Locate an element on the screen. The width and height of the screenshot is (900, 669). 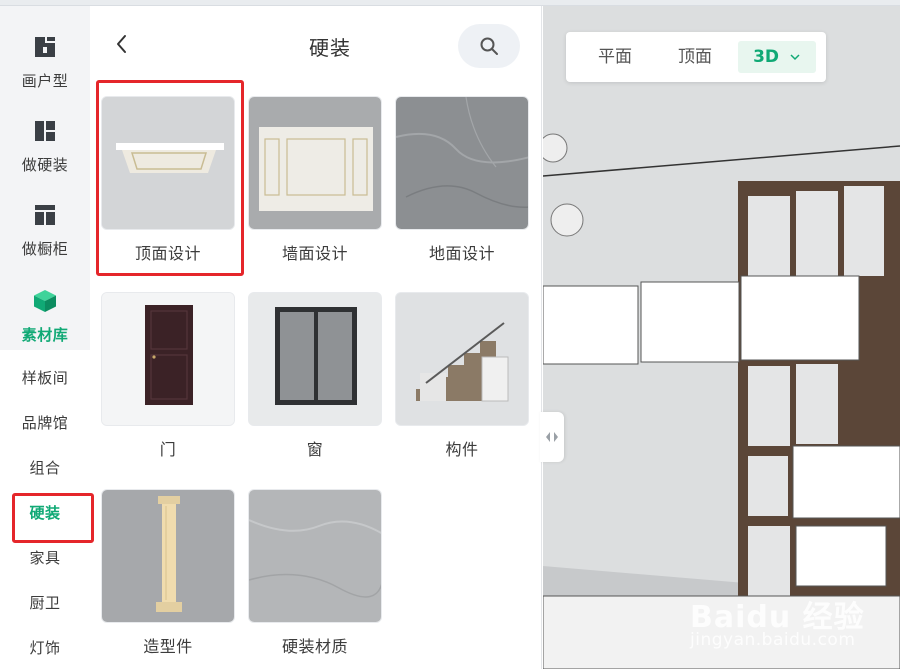
collapse-panel-handle is located at coordinates (552, 437).